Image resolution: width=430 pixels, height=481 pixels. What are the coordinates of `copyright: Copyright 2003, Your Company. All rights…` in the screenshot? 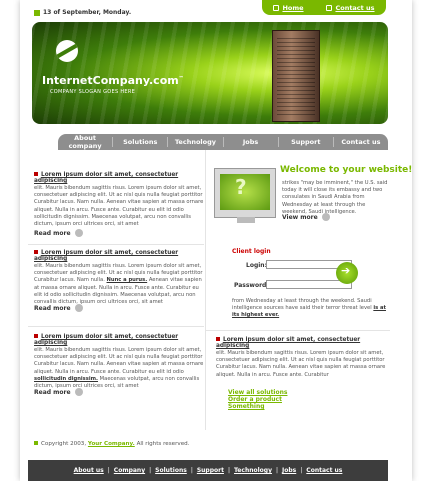 It's located at (111, 444).